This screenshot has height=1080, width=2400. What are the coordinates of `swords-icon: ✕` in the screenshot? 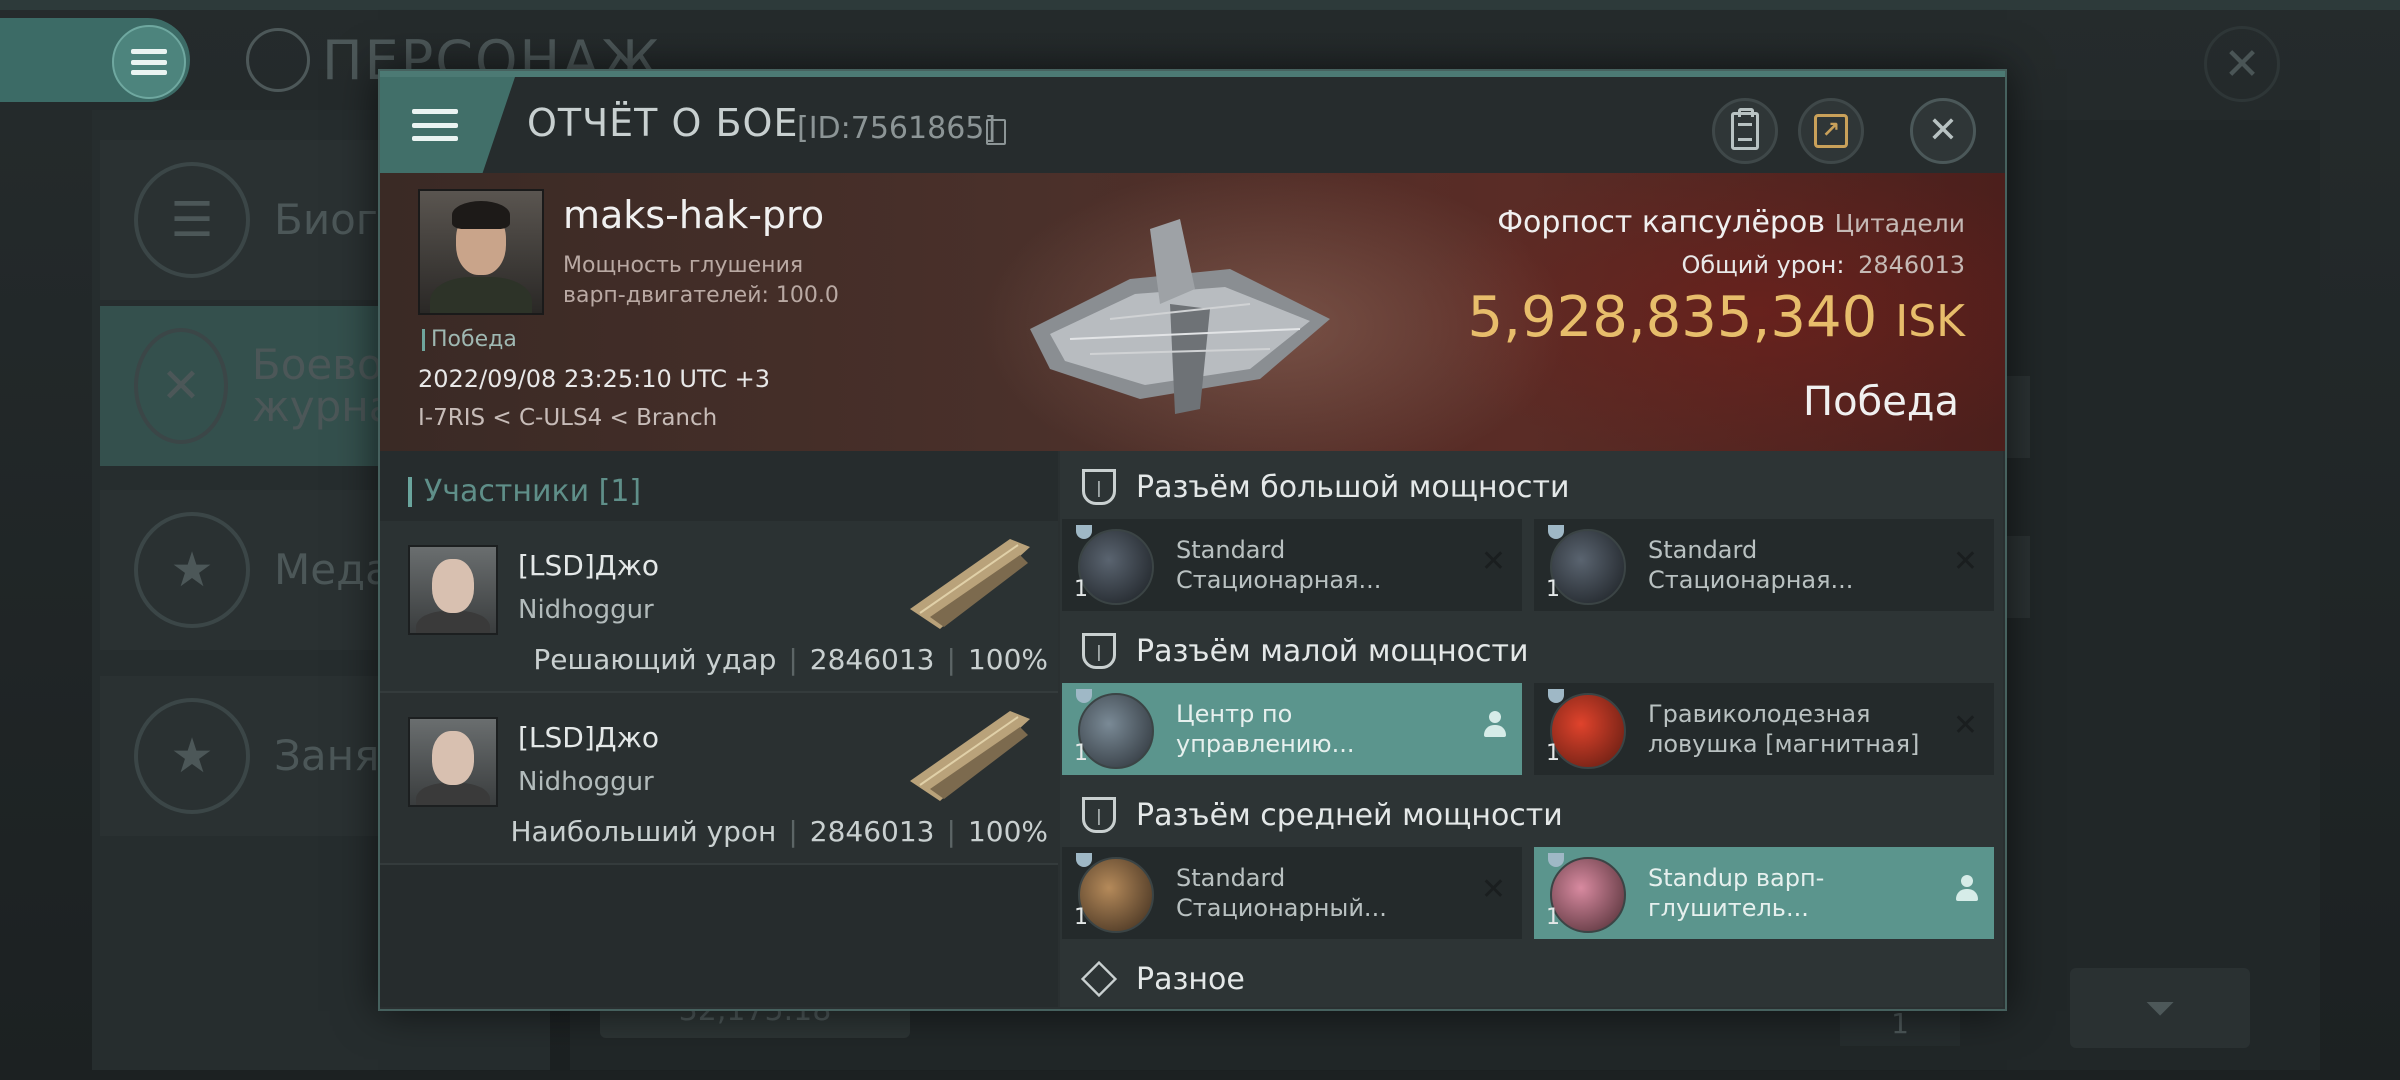 It's located at (181, 386).